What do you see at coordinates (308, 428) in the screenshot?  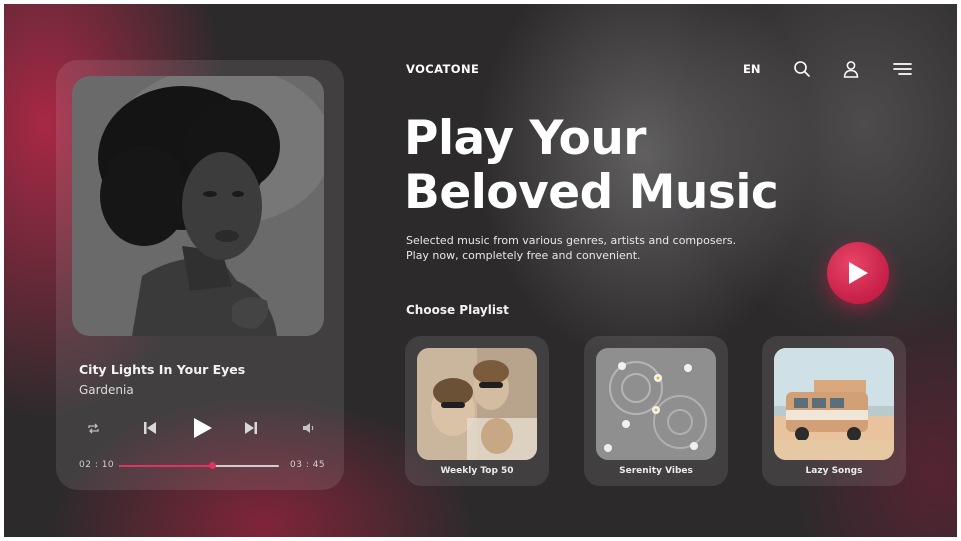 I see `volume-icon` at bounding box center [308, 428].